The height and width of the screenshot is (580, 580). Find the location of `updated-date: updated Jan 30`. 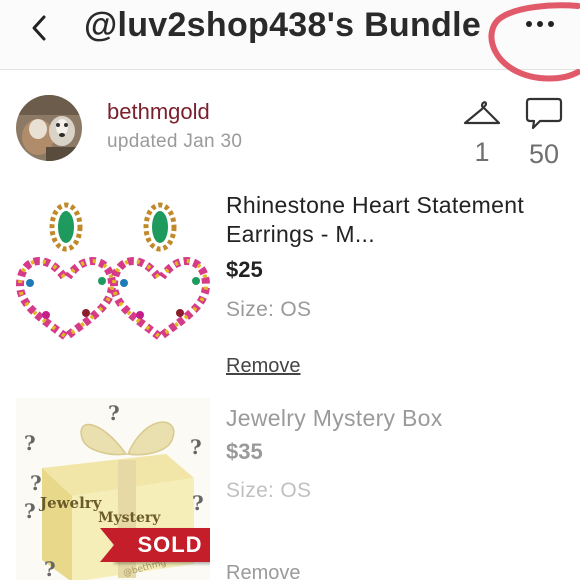

updated-date: updated Jan 30 is located at coordinates (175, 141).